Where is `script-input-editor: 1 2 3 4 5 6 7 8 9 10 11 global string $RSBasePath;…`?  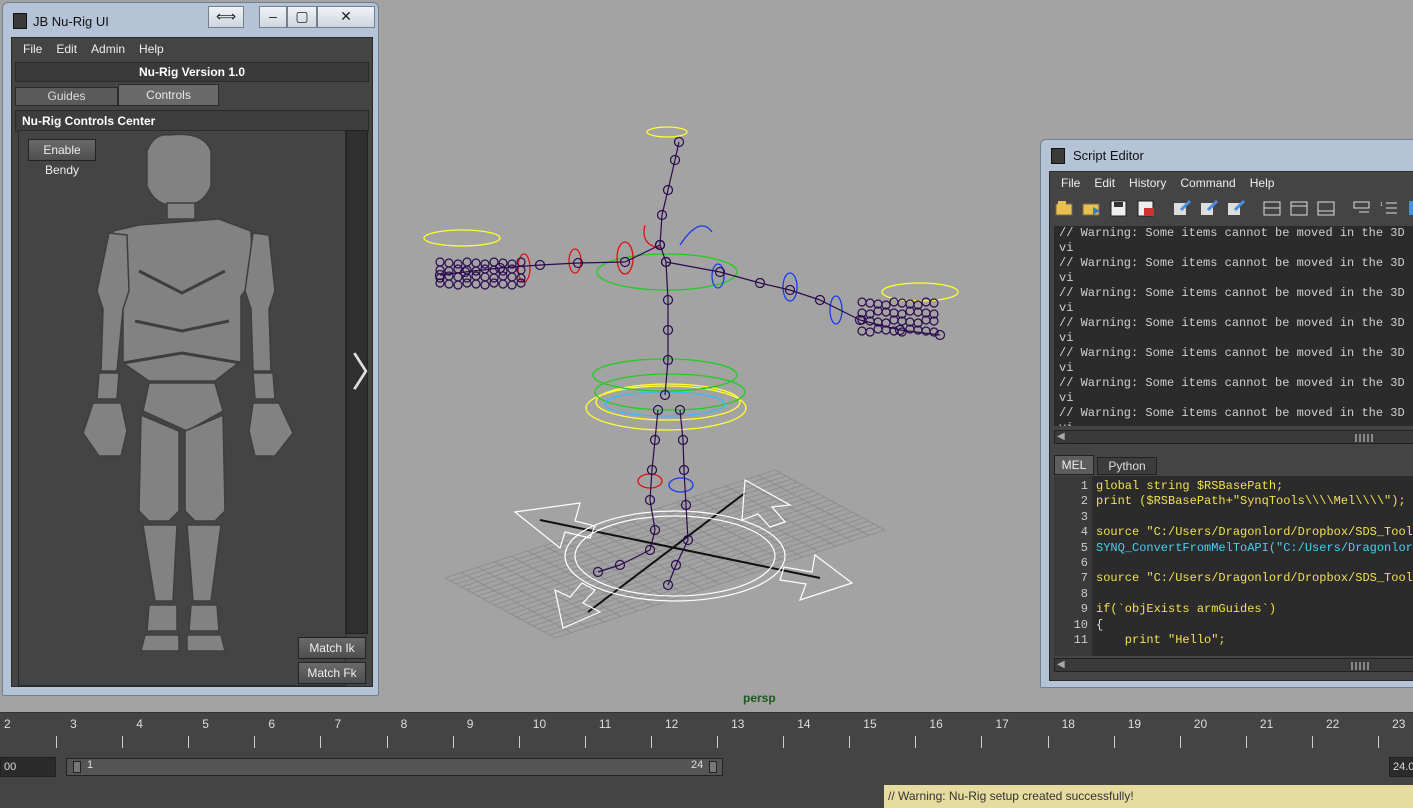 script-input-editor: 1 2 3 4 5 6 7 8 9 10 11 global string $RSBasePath;… is located at coordinates (1233, 566).